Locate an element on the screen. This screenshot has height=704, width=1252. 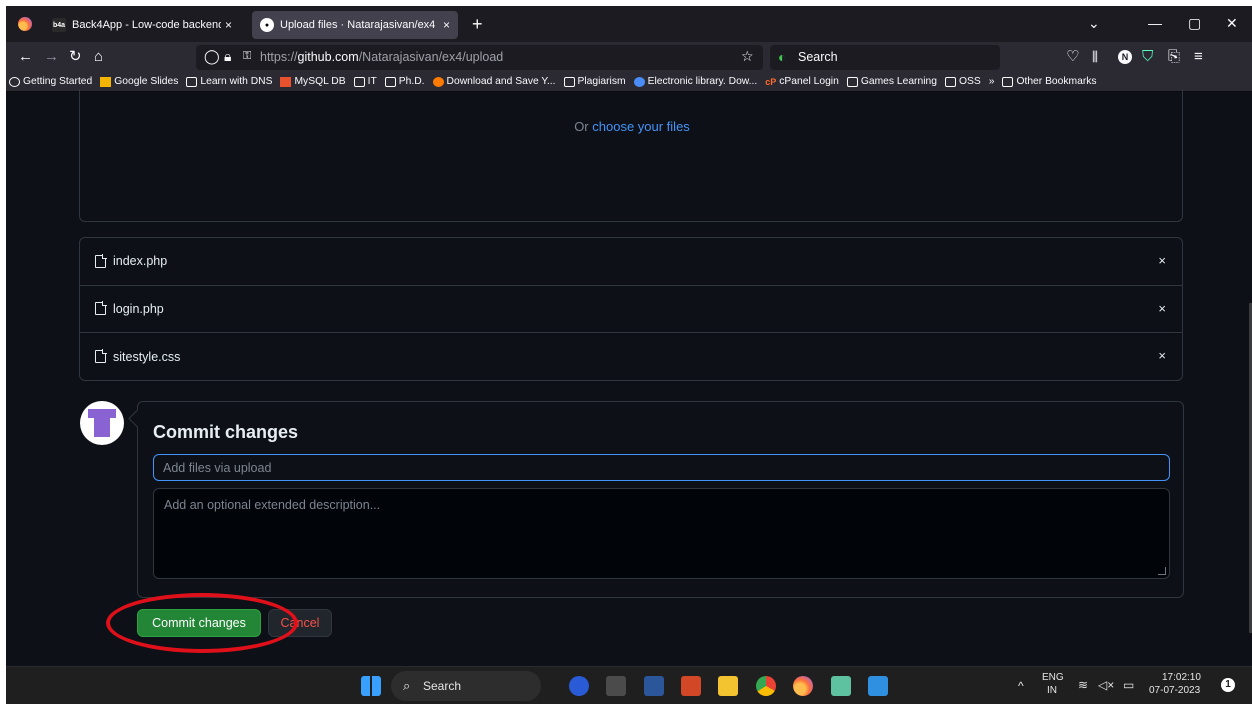
file-name: sitestyle.css is located at coordinates (147, 356).